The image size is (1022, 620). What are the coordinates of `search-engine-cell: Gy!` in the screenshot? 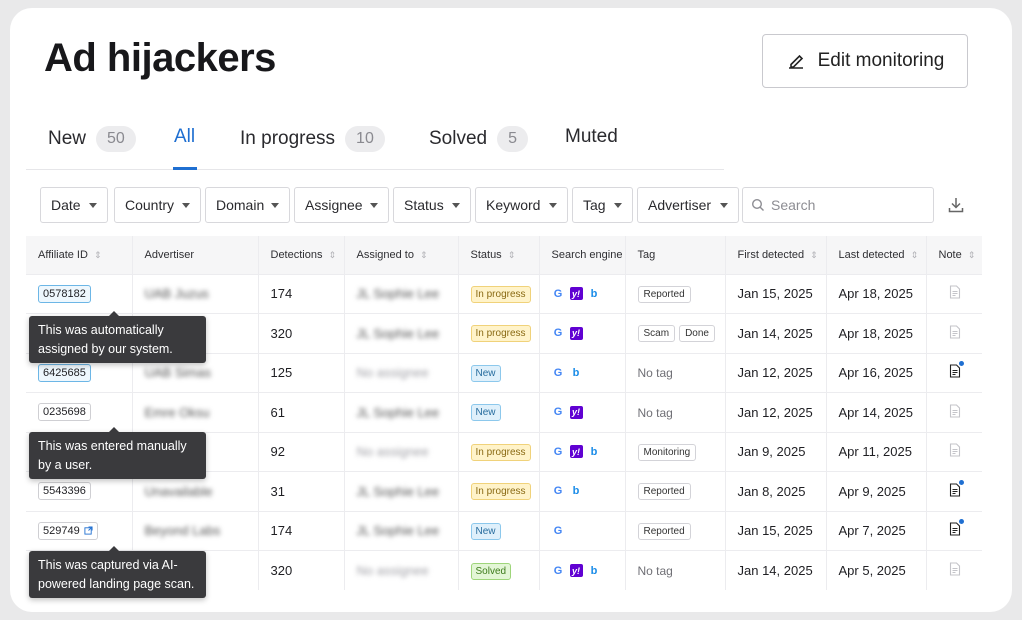 It's located at (582, 333).